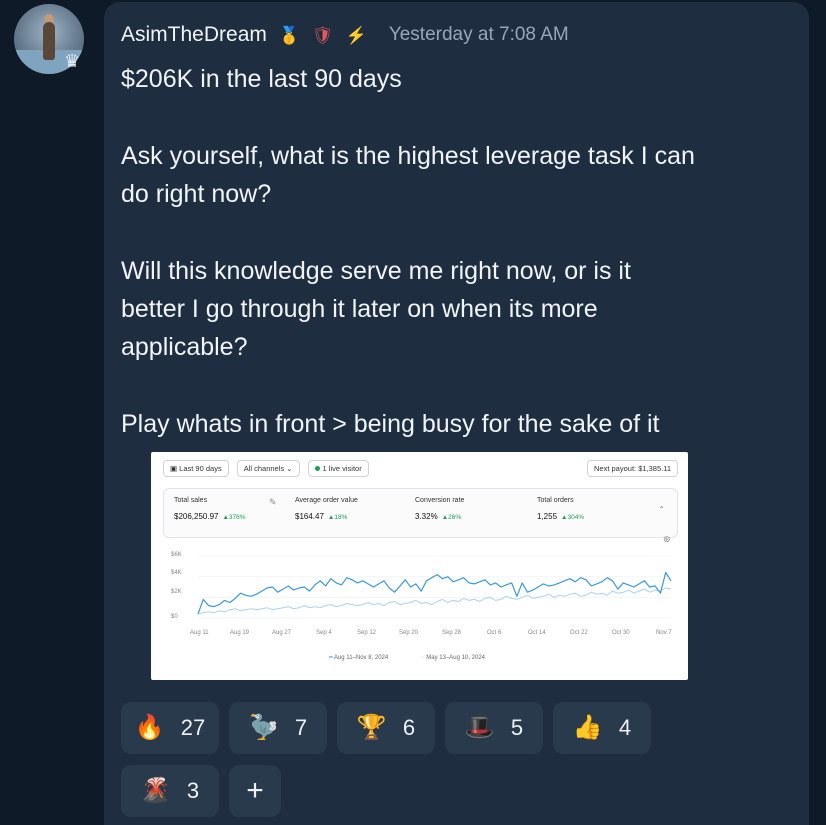  Describe the element at coordinates (170, 728) in the screenshot. I see `reaction-fire: 🔥 27` at that location.